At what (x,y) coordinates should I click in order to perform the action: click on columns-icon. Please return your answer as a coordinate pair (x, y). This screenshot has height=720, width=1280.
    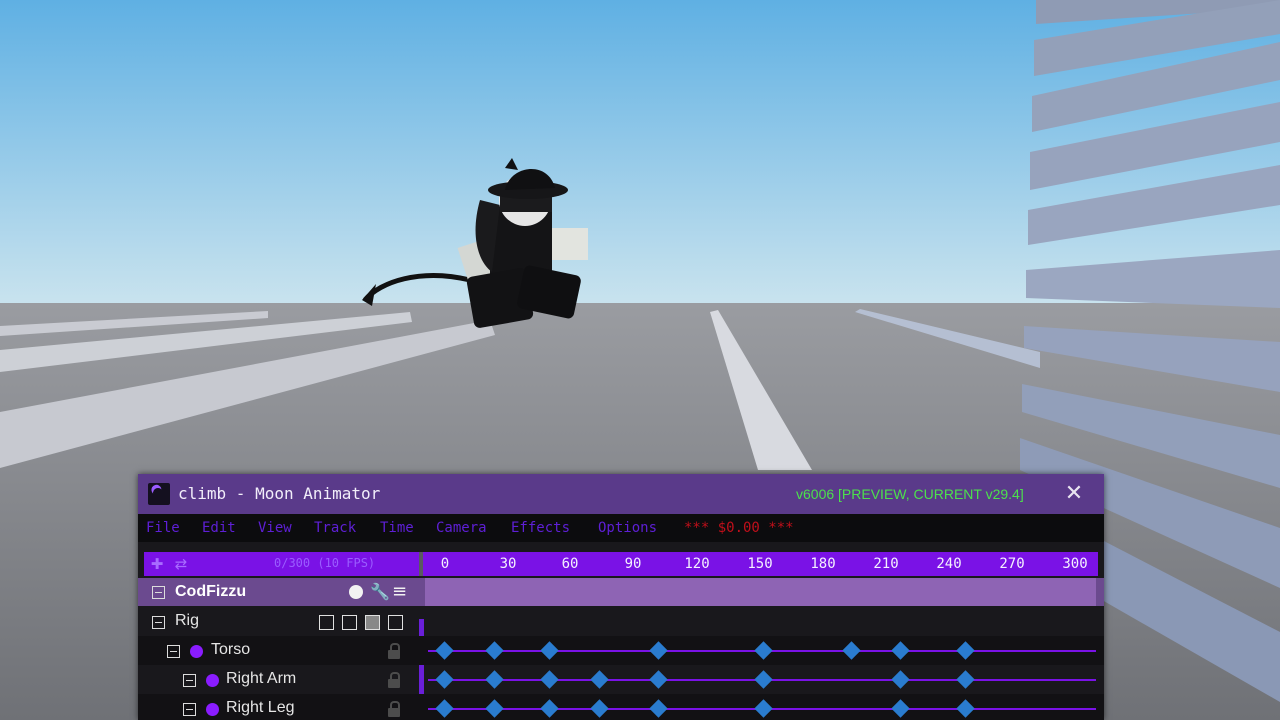
    Looking at the image, I should click on (349, 622).